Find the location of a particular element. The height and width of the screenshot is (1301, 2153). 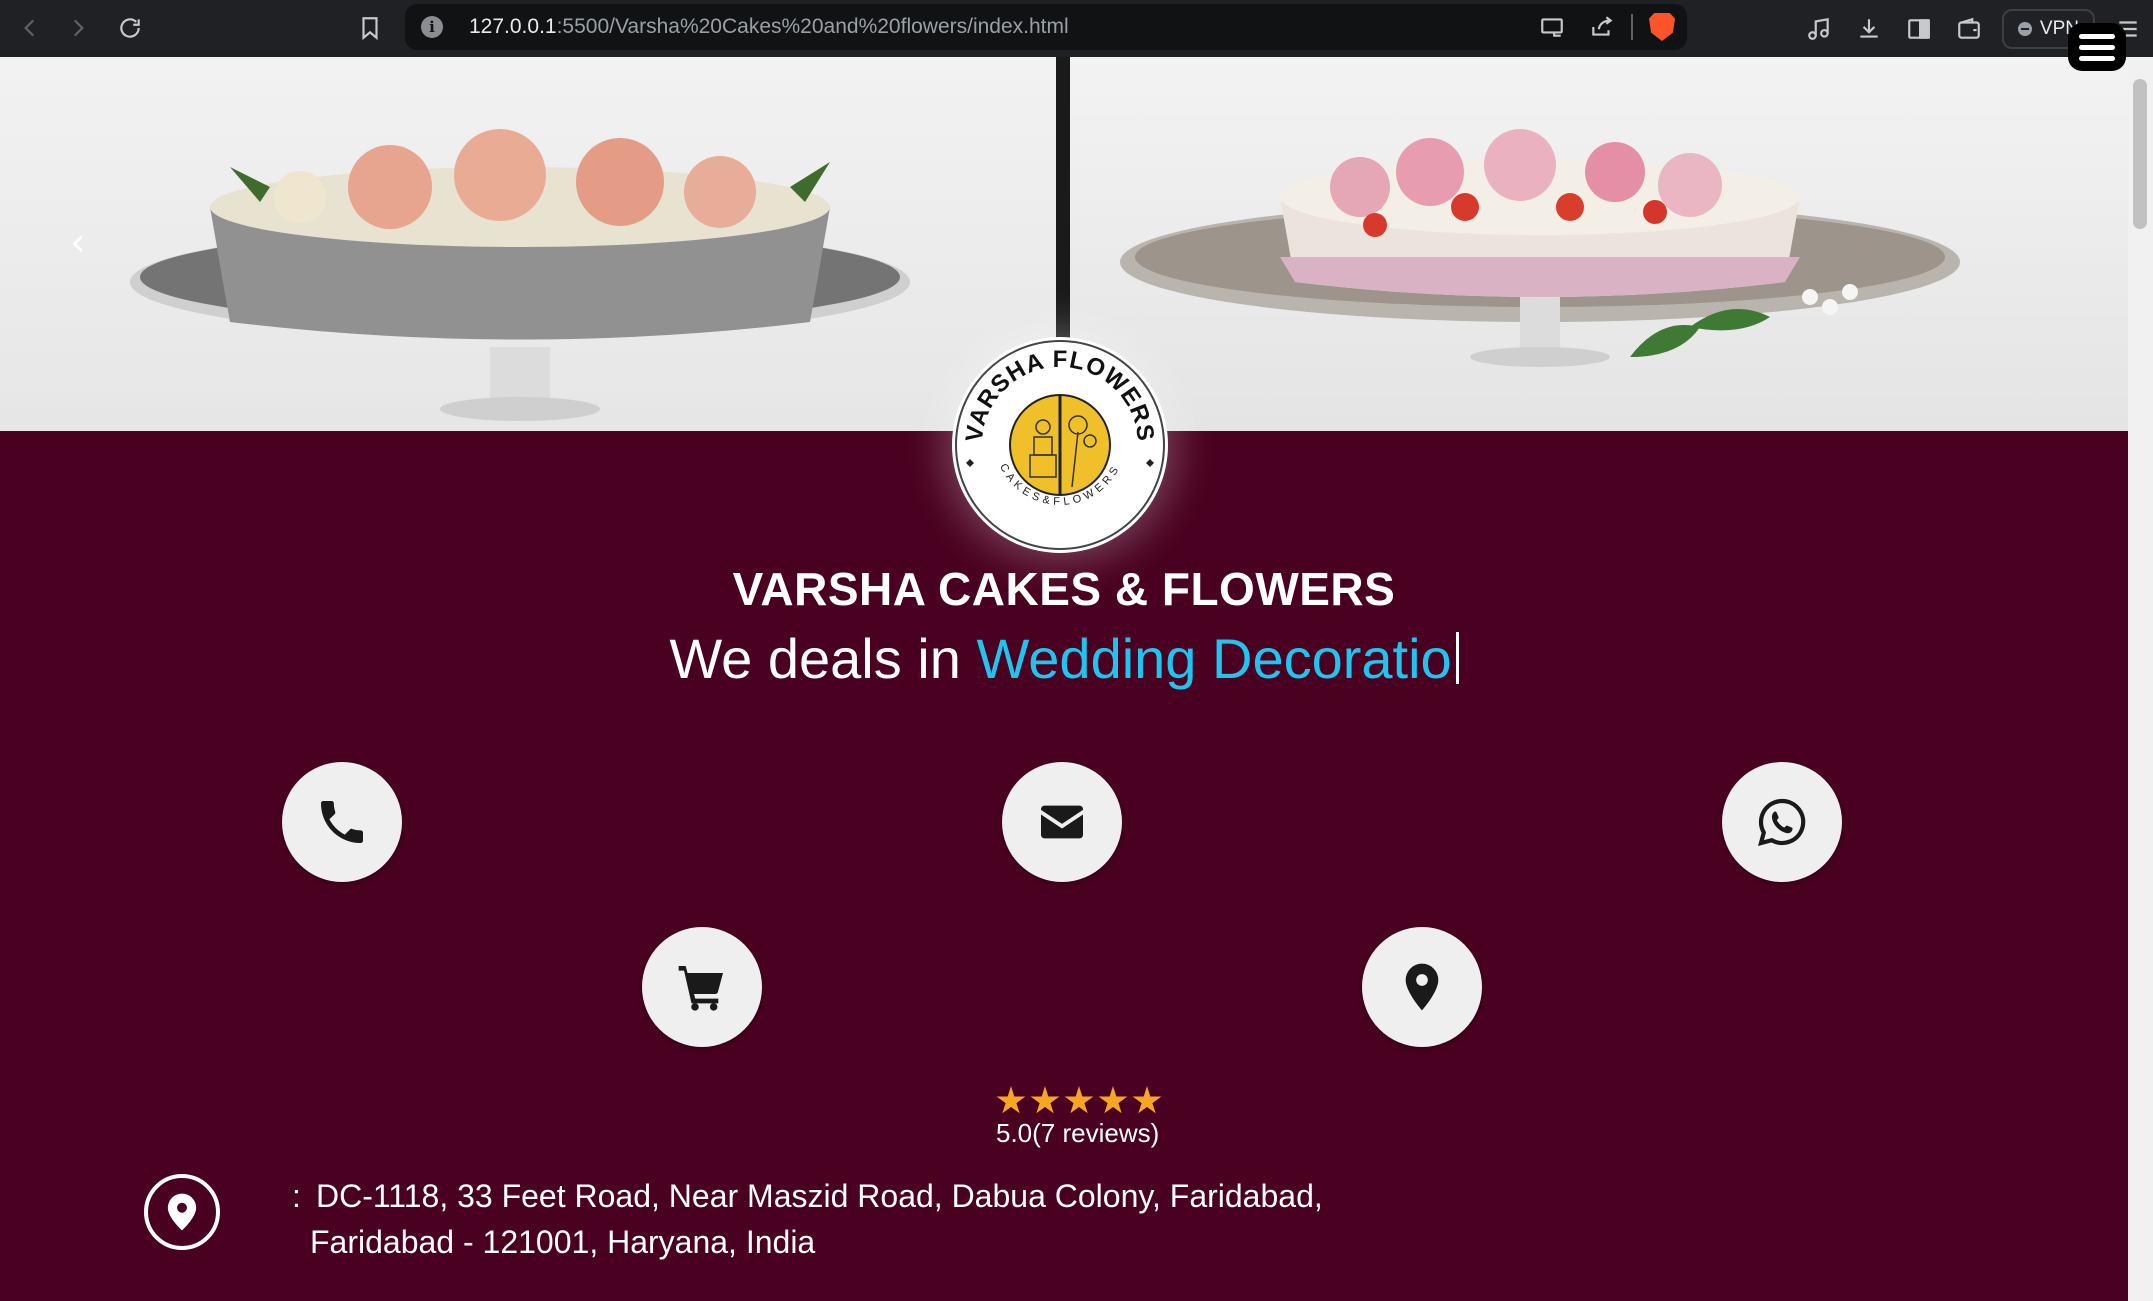

map-pin-icon is located at coordinates (1422, 987).